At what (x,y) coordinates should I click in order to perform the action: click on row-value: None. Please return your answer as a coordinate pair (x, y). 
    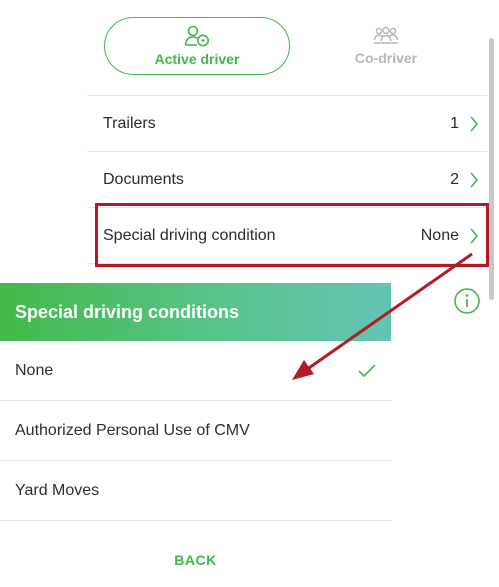
    Looking at the image, I should click on (439, 235).